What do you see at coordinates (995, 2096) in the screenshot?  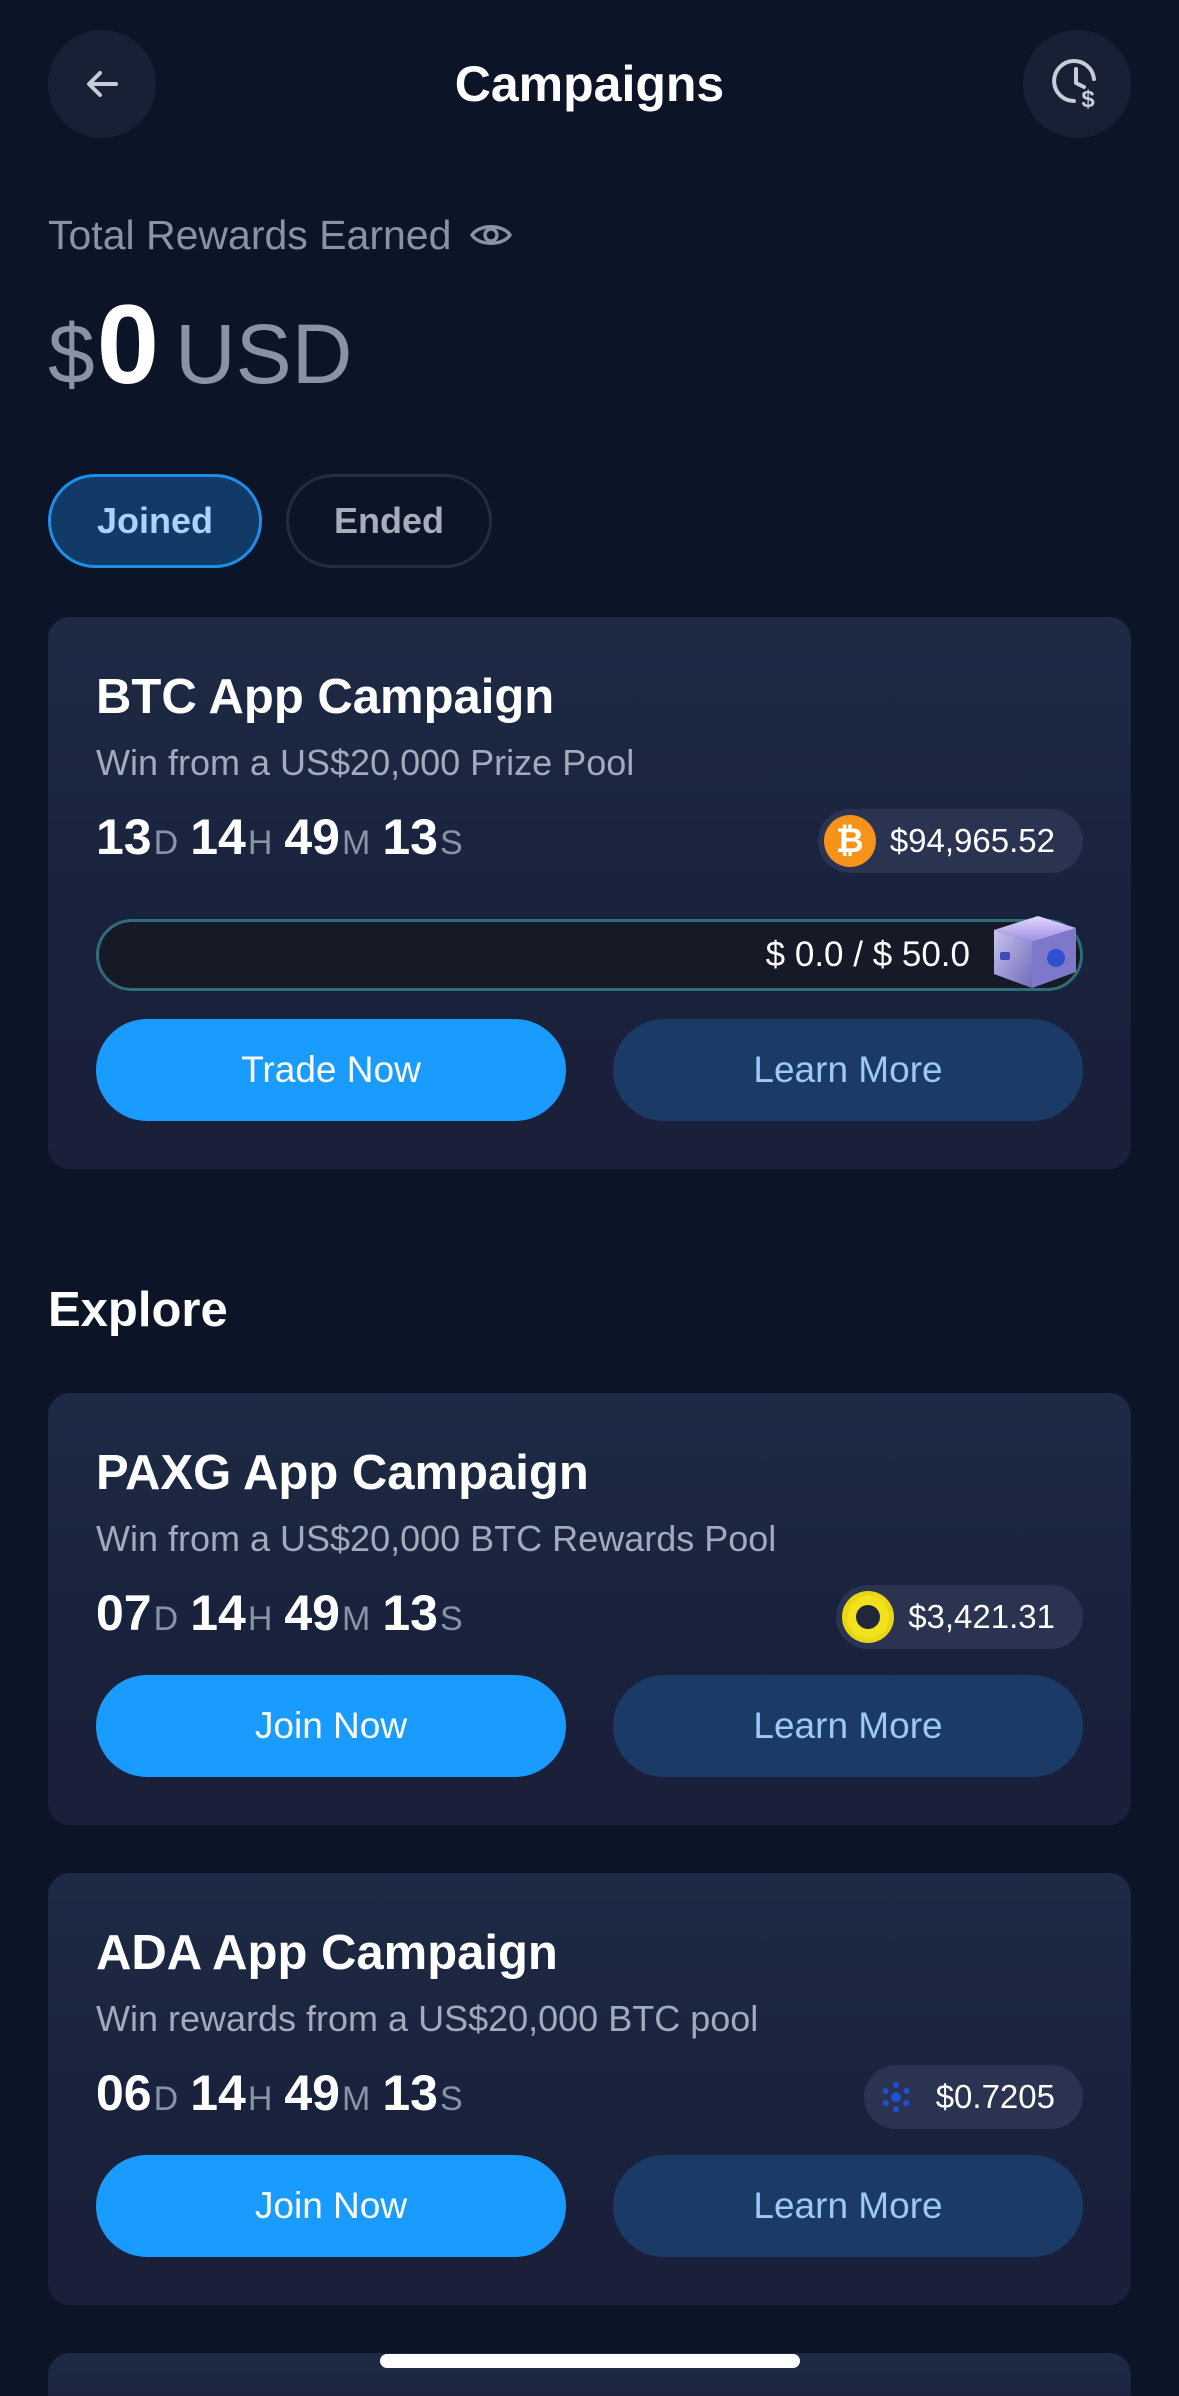 I see `price-value: $0.7205` at bounding box center [995, 2096].